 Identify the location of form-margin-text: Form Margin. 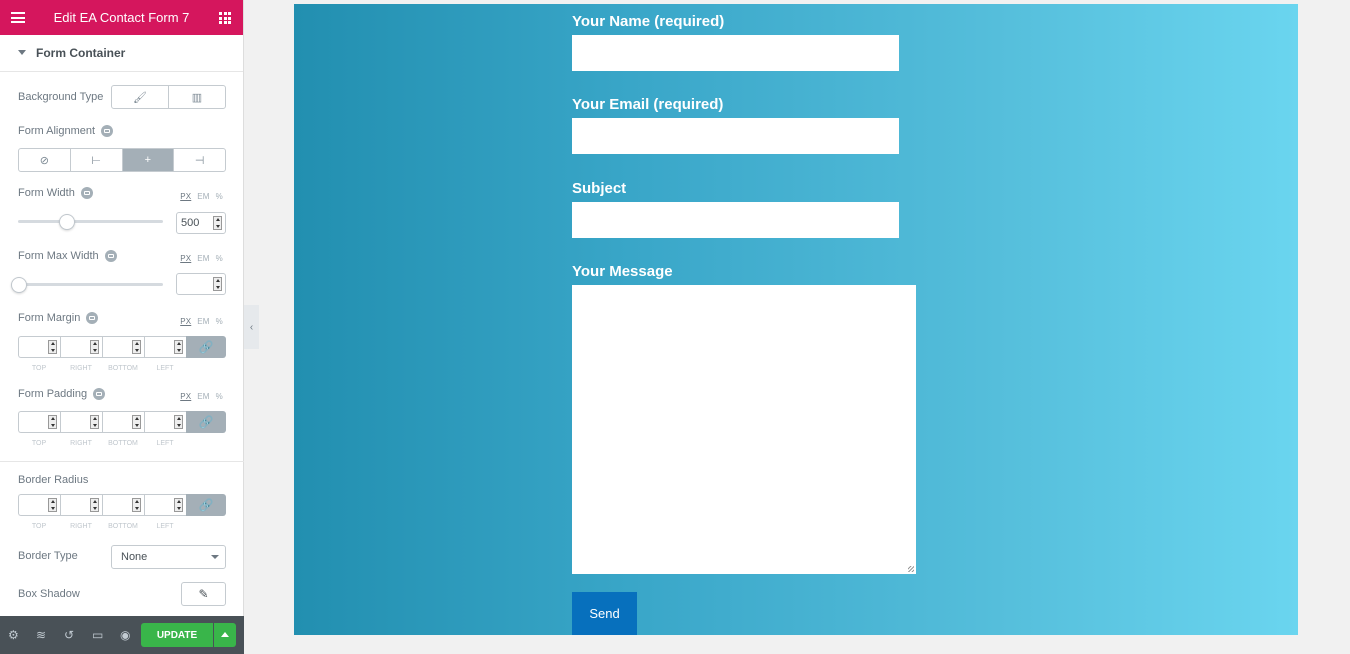
(49, 318).